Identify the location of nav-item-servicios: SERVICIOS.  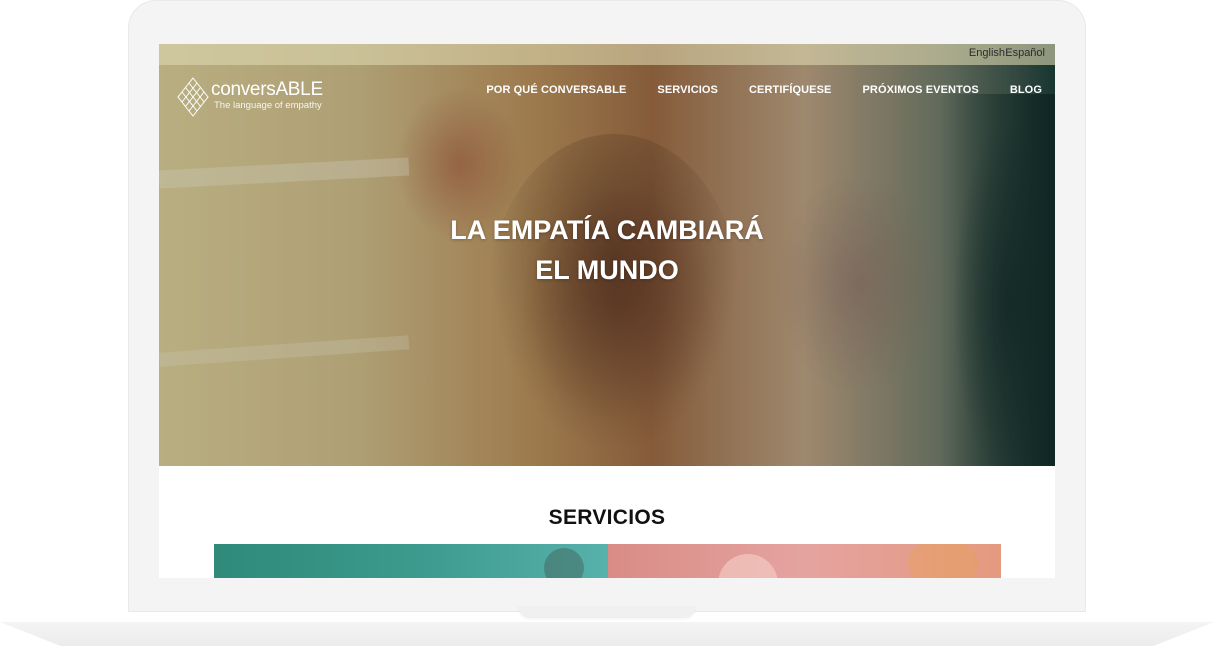
(687, 90).